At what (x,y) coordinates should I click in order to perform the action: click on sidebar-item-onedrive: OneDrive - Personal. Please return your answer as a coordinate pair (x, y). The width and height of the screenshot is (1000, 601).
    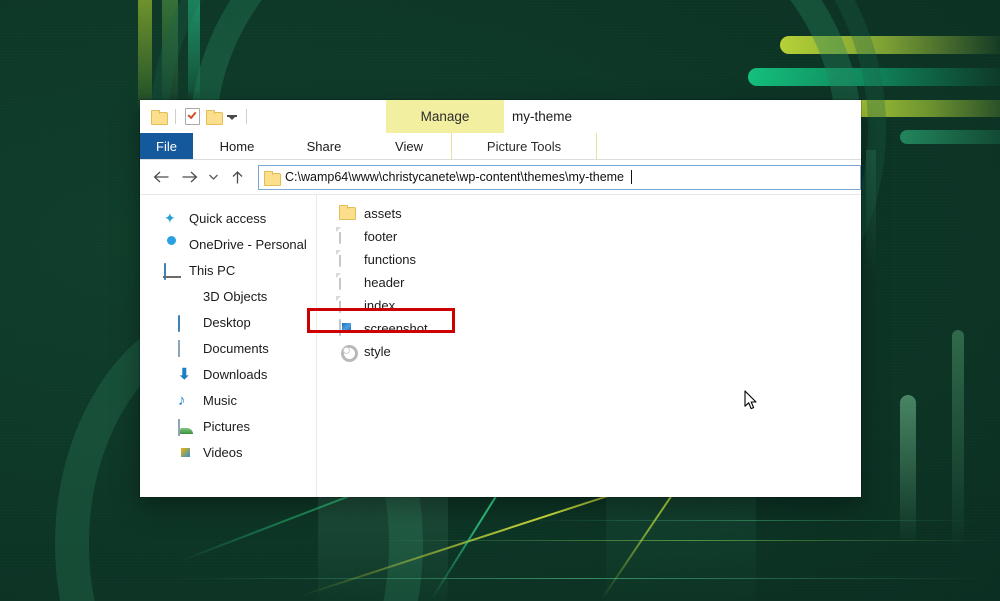
    Looking at the image, I should click on (228, 244).